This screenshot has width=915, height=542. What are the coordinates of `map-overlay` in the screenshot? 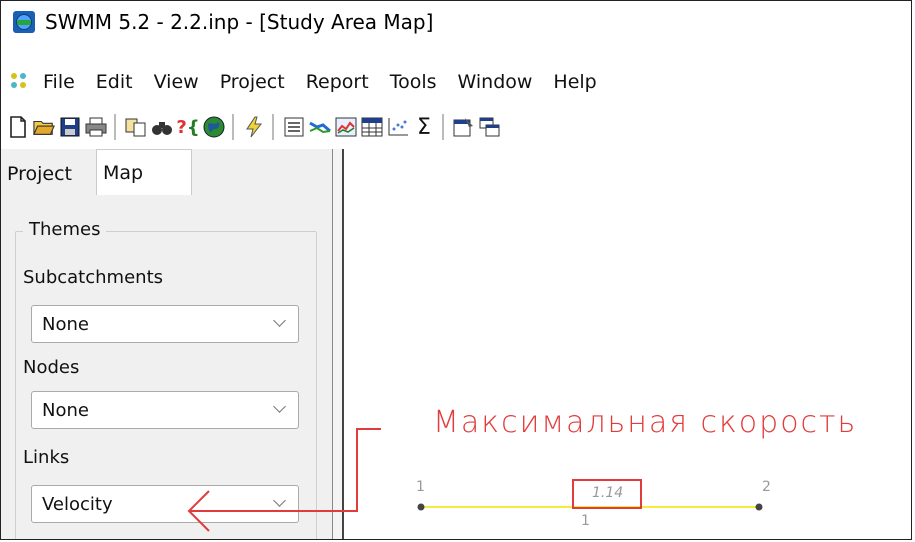 It's located at (475, 480).